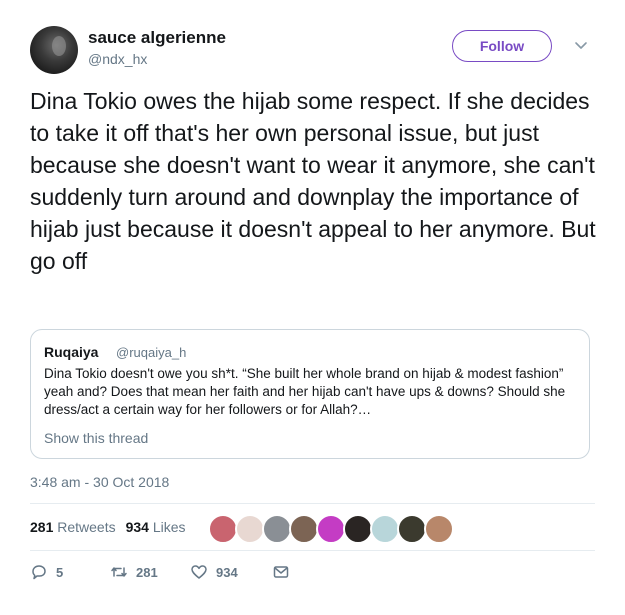 Image resolution: width=625 pixels, height=615 pixels. I want to click on reply-action: 5, so click(46, 572).